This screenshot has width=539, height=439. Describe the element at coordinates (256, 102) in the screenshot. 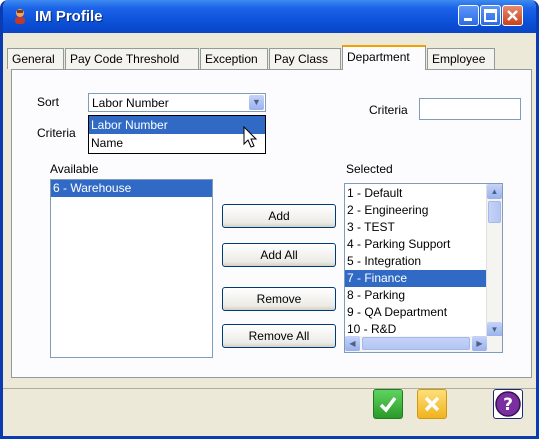

I see `chevron-down-icon: ▼` at that location.